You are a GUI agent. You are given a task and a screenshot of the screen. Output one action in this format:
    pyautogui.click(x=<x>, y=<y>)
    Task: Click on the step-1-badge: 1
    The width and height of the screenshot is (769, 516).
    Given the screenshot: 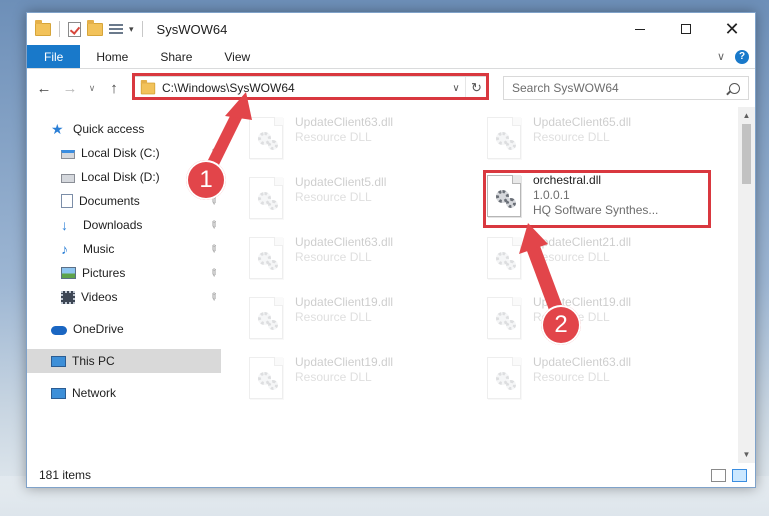 What is the action you would take?
    pyautogui.click(x=206, y=180)
    